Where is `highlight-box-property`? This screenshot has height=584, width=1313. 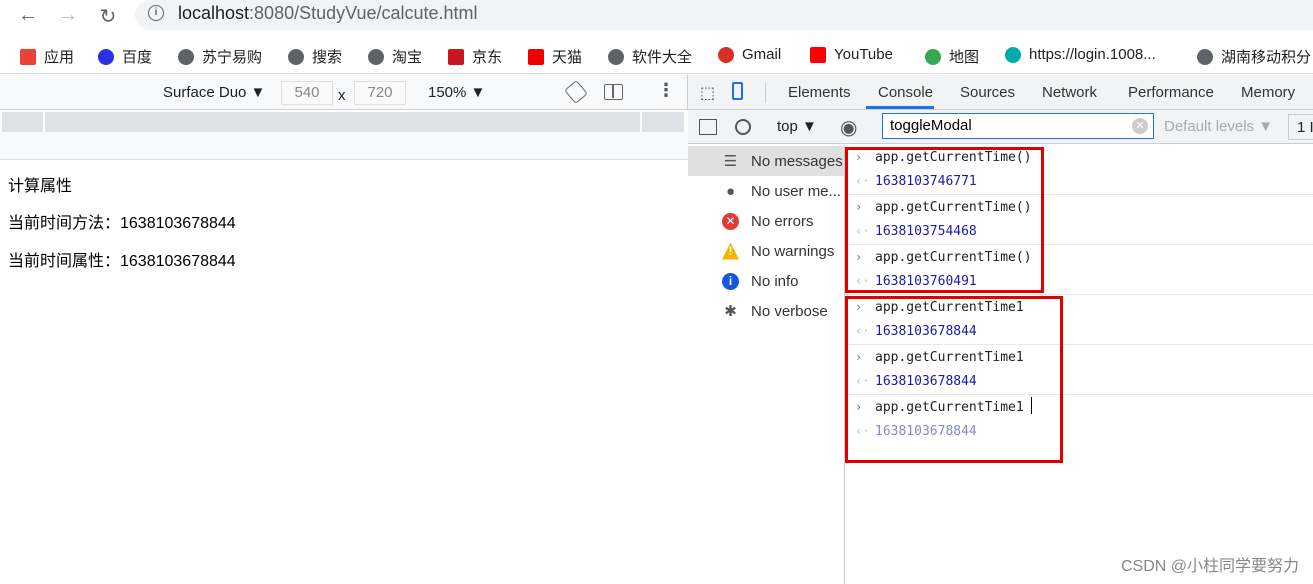
highlight-box-property is located at coordinates (954, 379).